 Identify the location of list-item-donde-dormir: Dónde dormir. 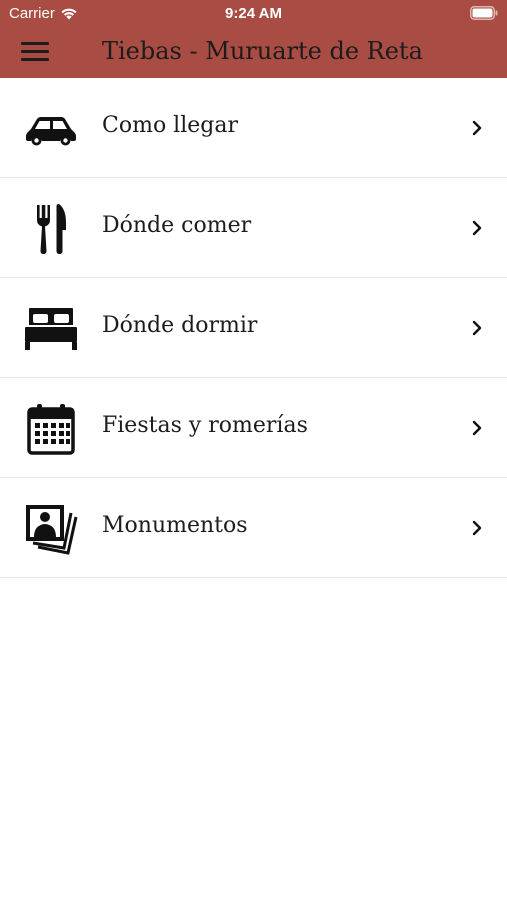
(253, 328).